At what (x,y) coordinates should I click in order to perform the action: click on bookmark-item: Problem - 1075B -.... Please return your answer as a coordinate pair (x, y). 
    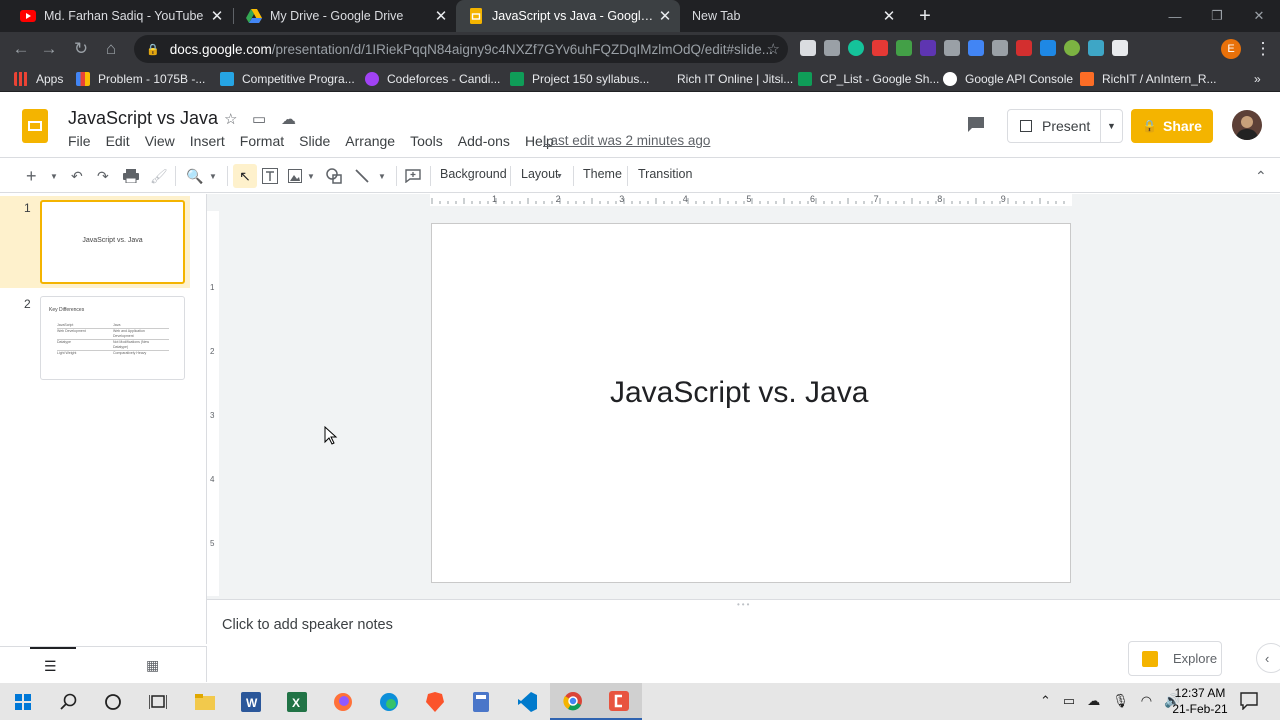
    Looking at the image, I should click on (140, 79).